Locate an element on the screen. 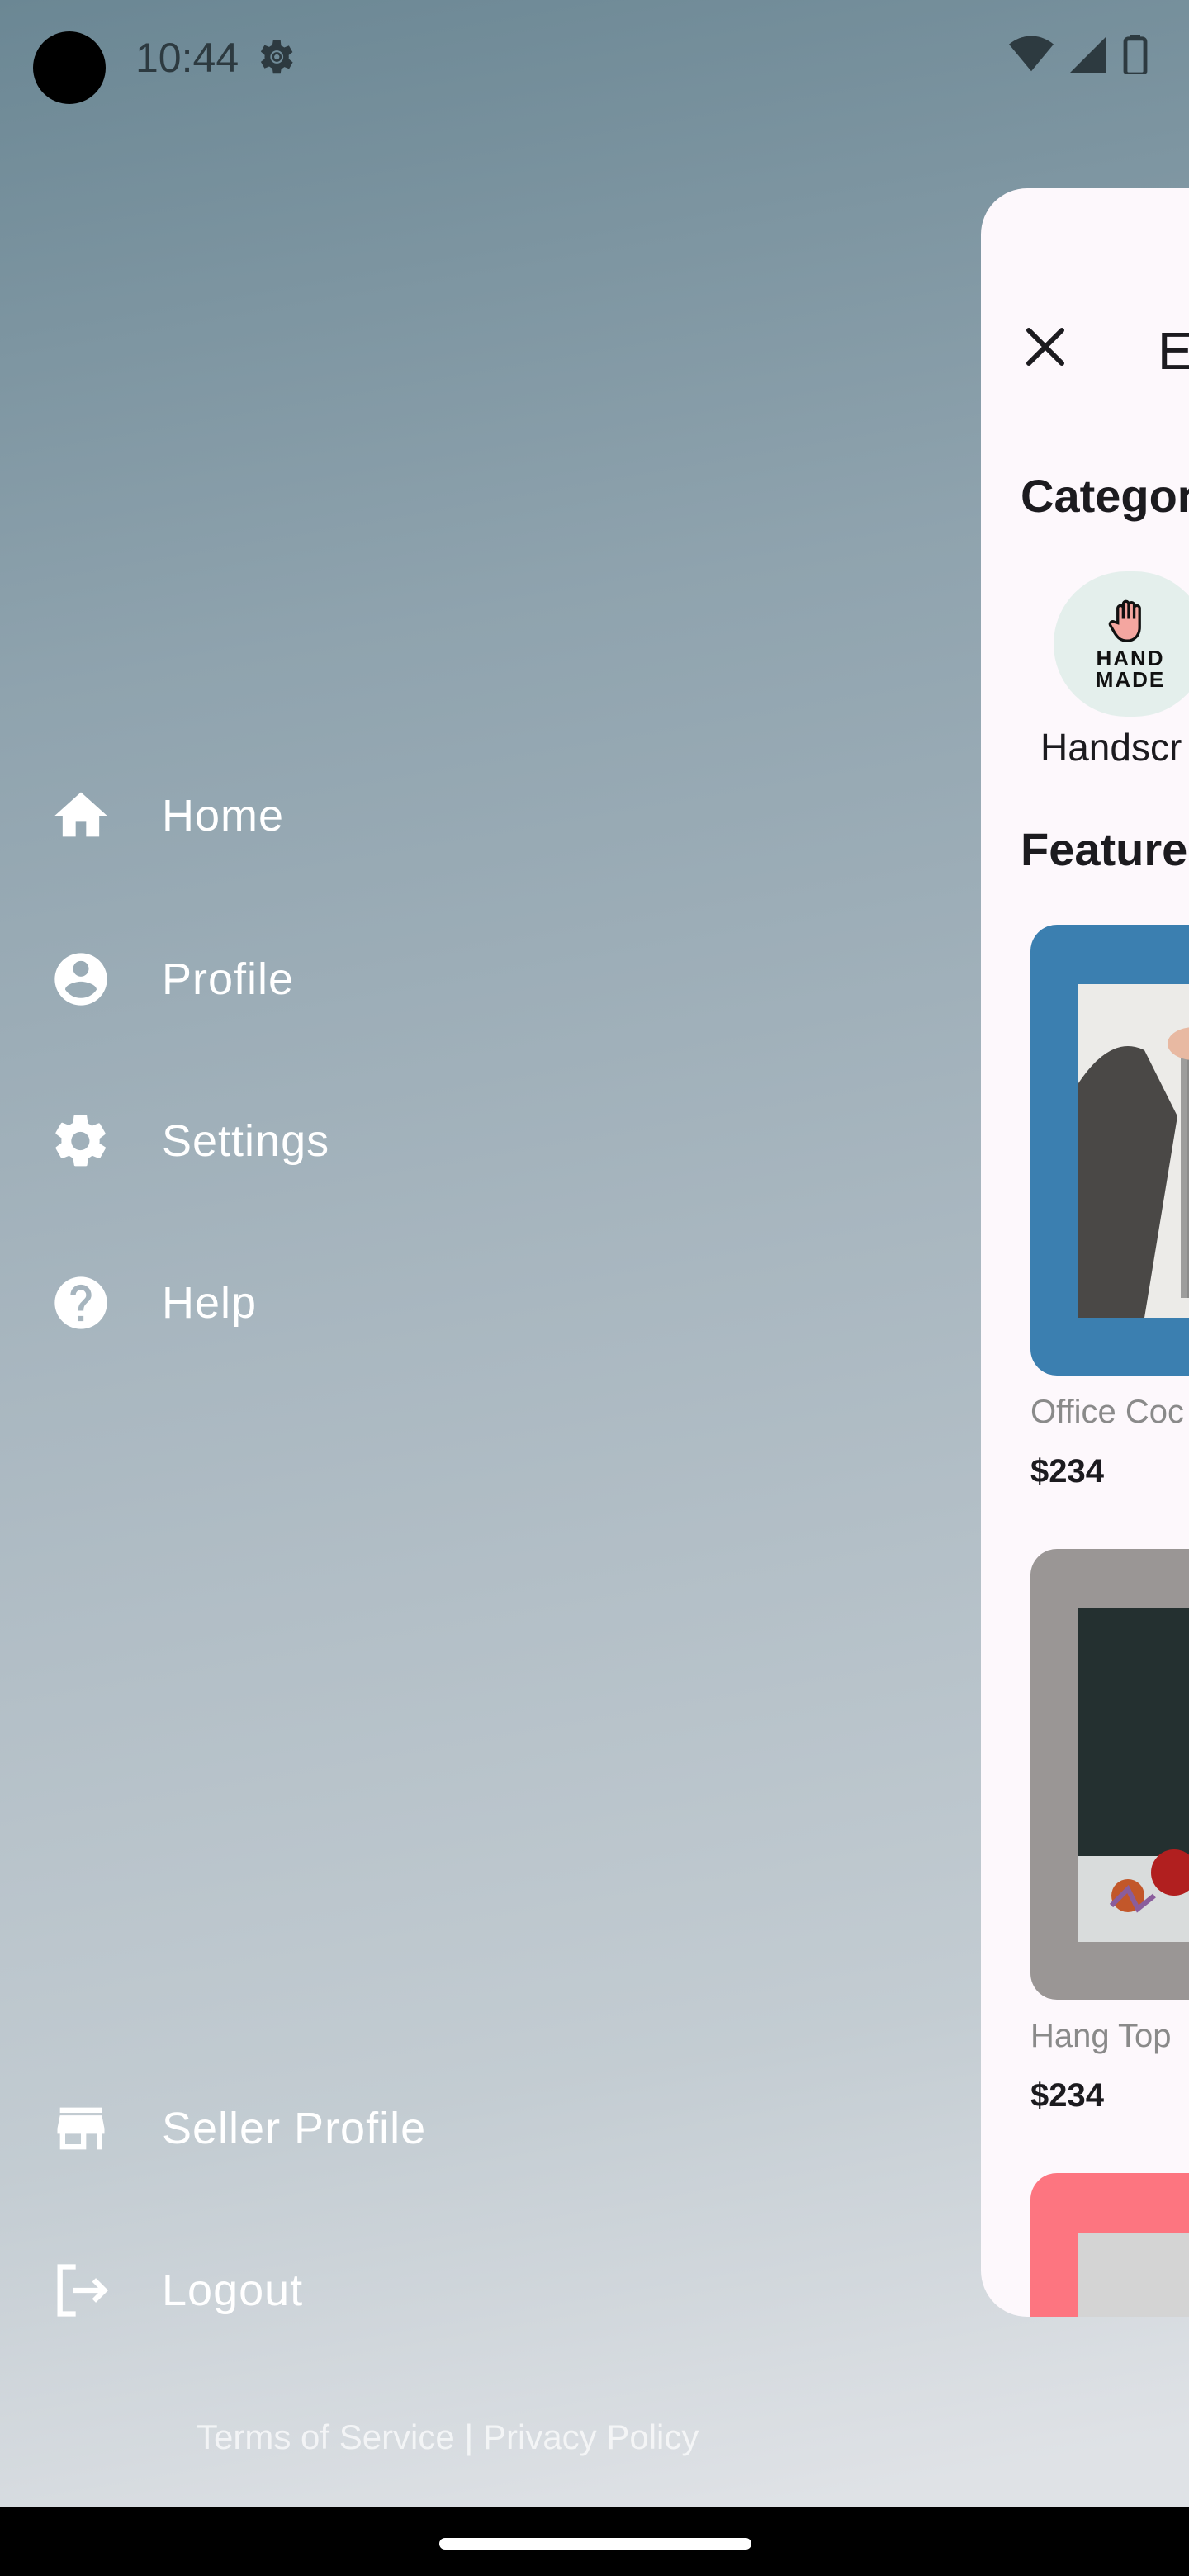  drawer-item-settings: Settings is located at coordinates (188, 1141).